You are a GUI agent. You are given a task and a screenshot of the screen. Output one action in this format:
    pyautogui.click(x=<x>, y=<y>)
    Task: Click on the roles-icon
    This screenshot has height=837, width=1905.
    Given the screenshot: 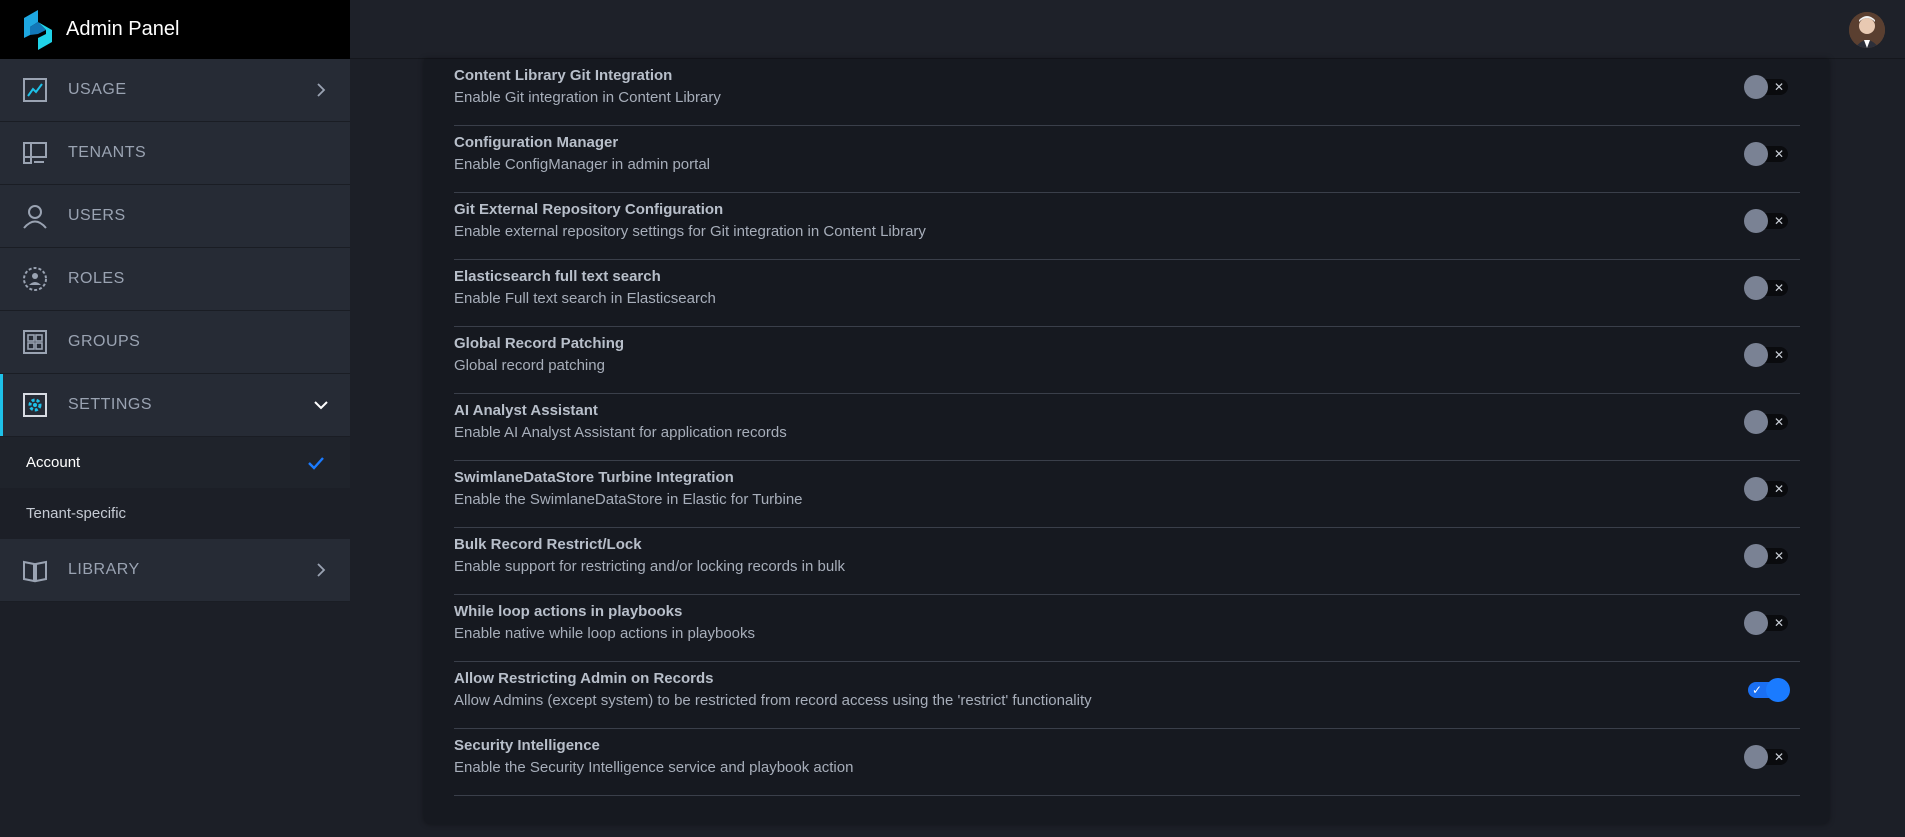 What is the action you would take?
    pyautogui.click(x=35, y=279)
    